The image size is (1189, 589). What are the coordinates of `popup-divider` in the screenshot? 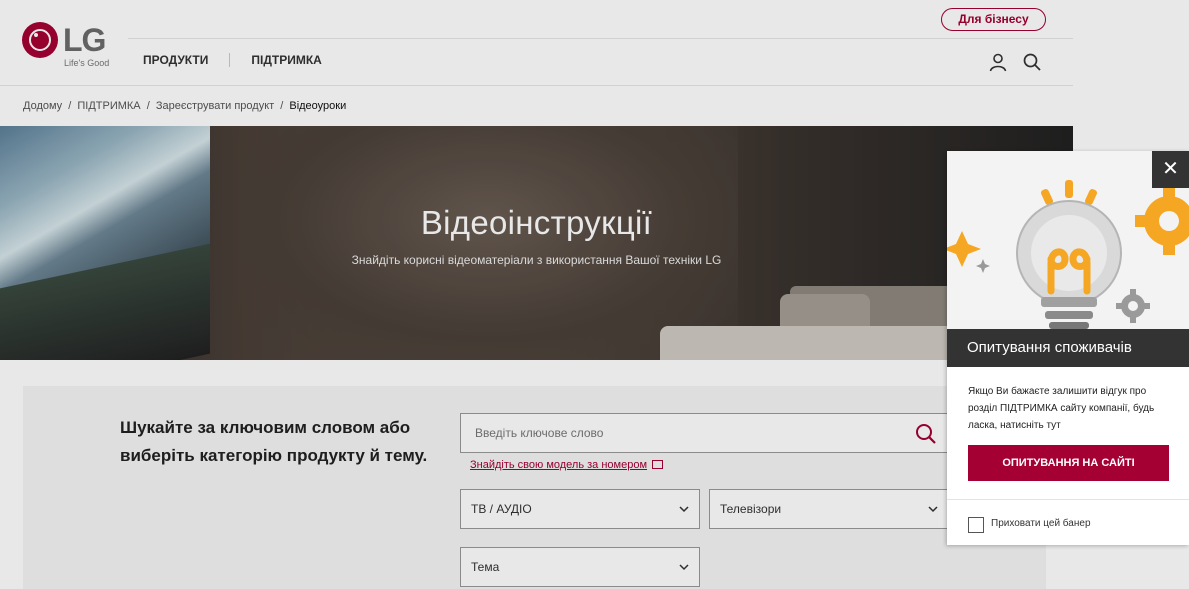 It's located at (1068, 499).